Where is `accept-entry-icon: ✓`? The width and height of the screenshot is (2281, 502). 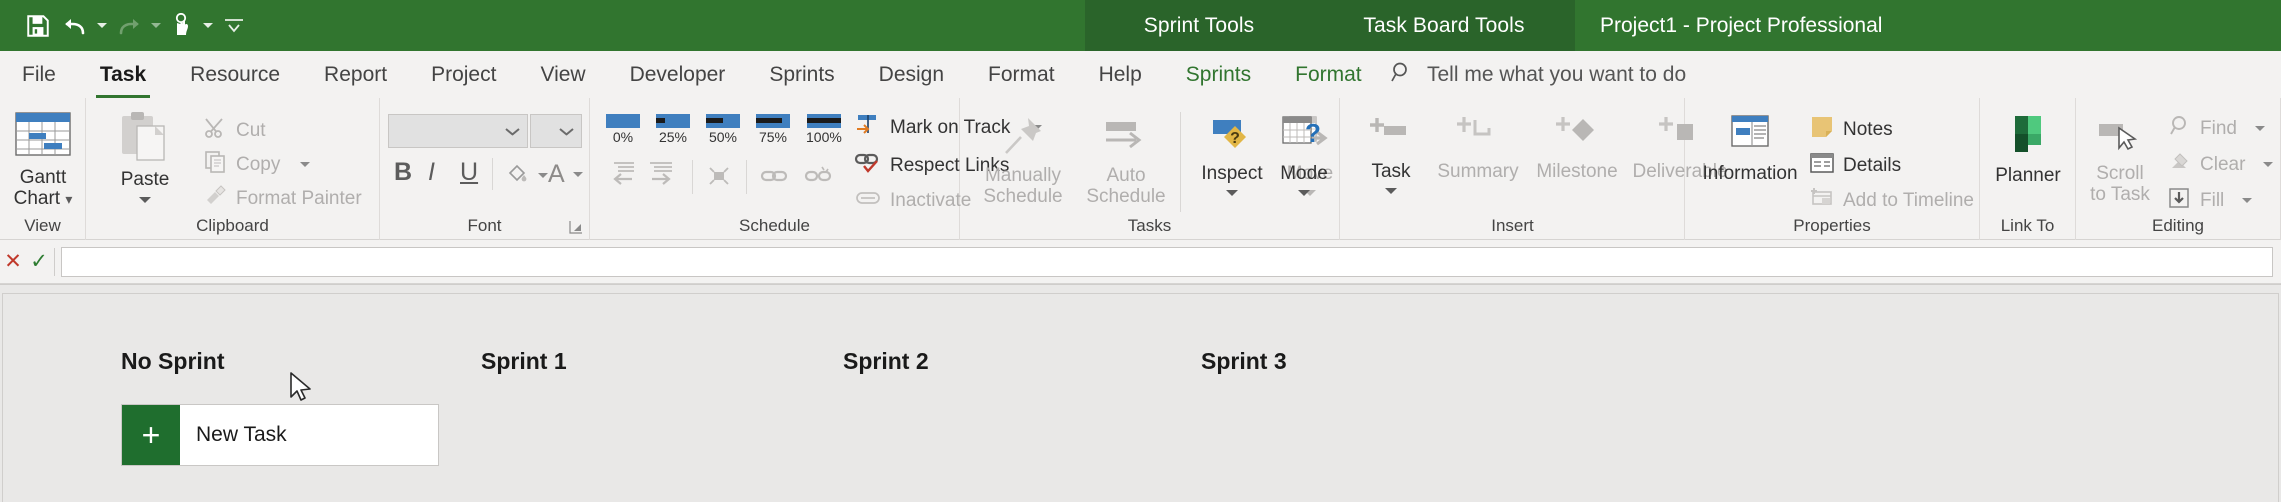 accept-entry-icon: ✓ is located at coordinates (39, 262).